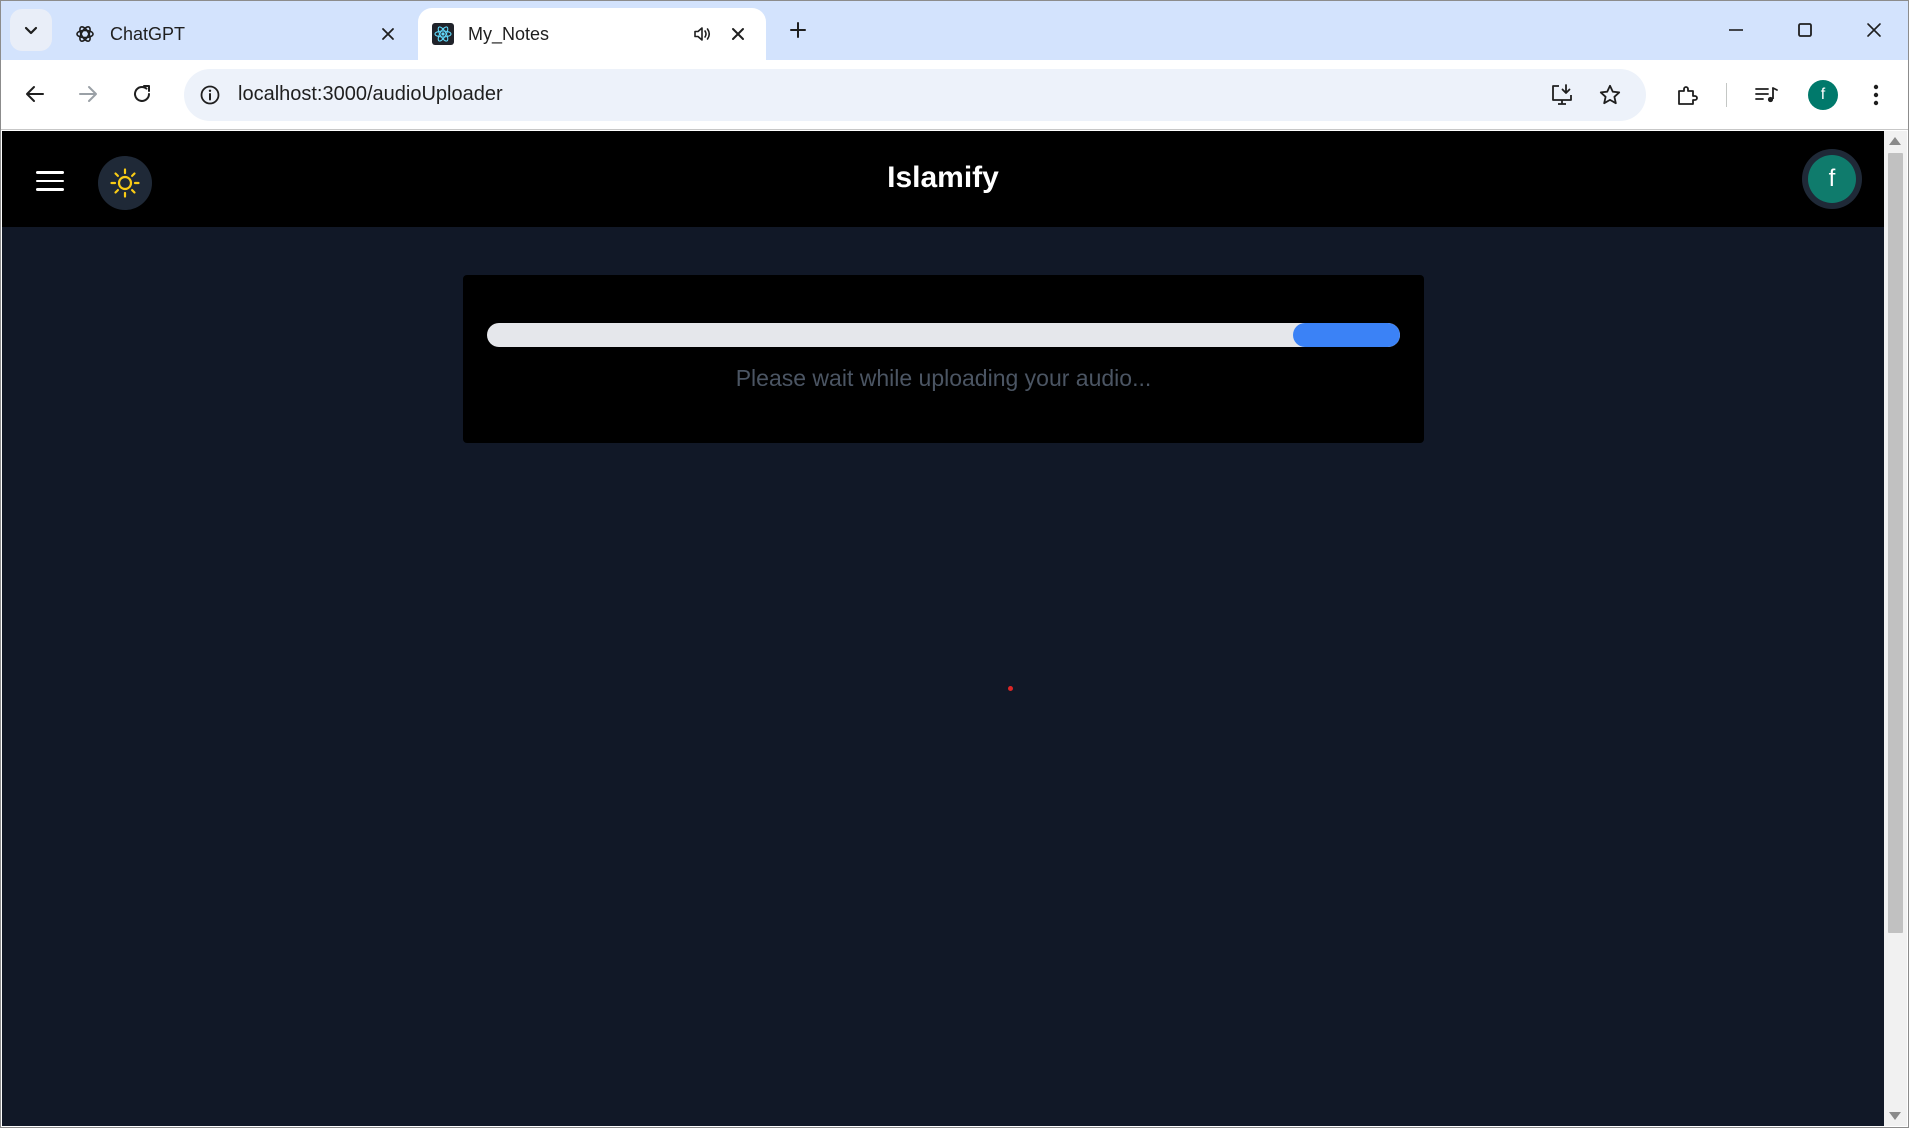  I want to click on tab-my-notes: My_Notes, so click(592, 34).